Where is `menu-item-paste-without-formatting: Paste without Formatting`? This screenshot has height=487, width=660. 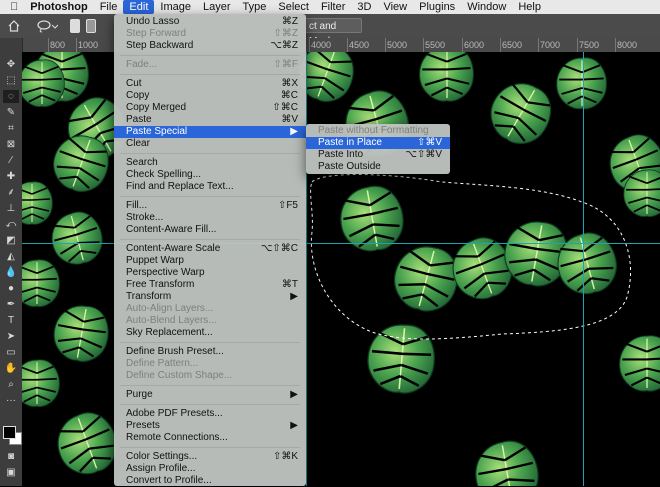 menu-item-paste-without-formatting: Paste without Formatting is located at coordinates (378, 131).